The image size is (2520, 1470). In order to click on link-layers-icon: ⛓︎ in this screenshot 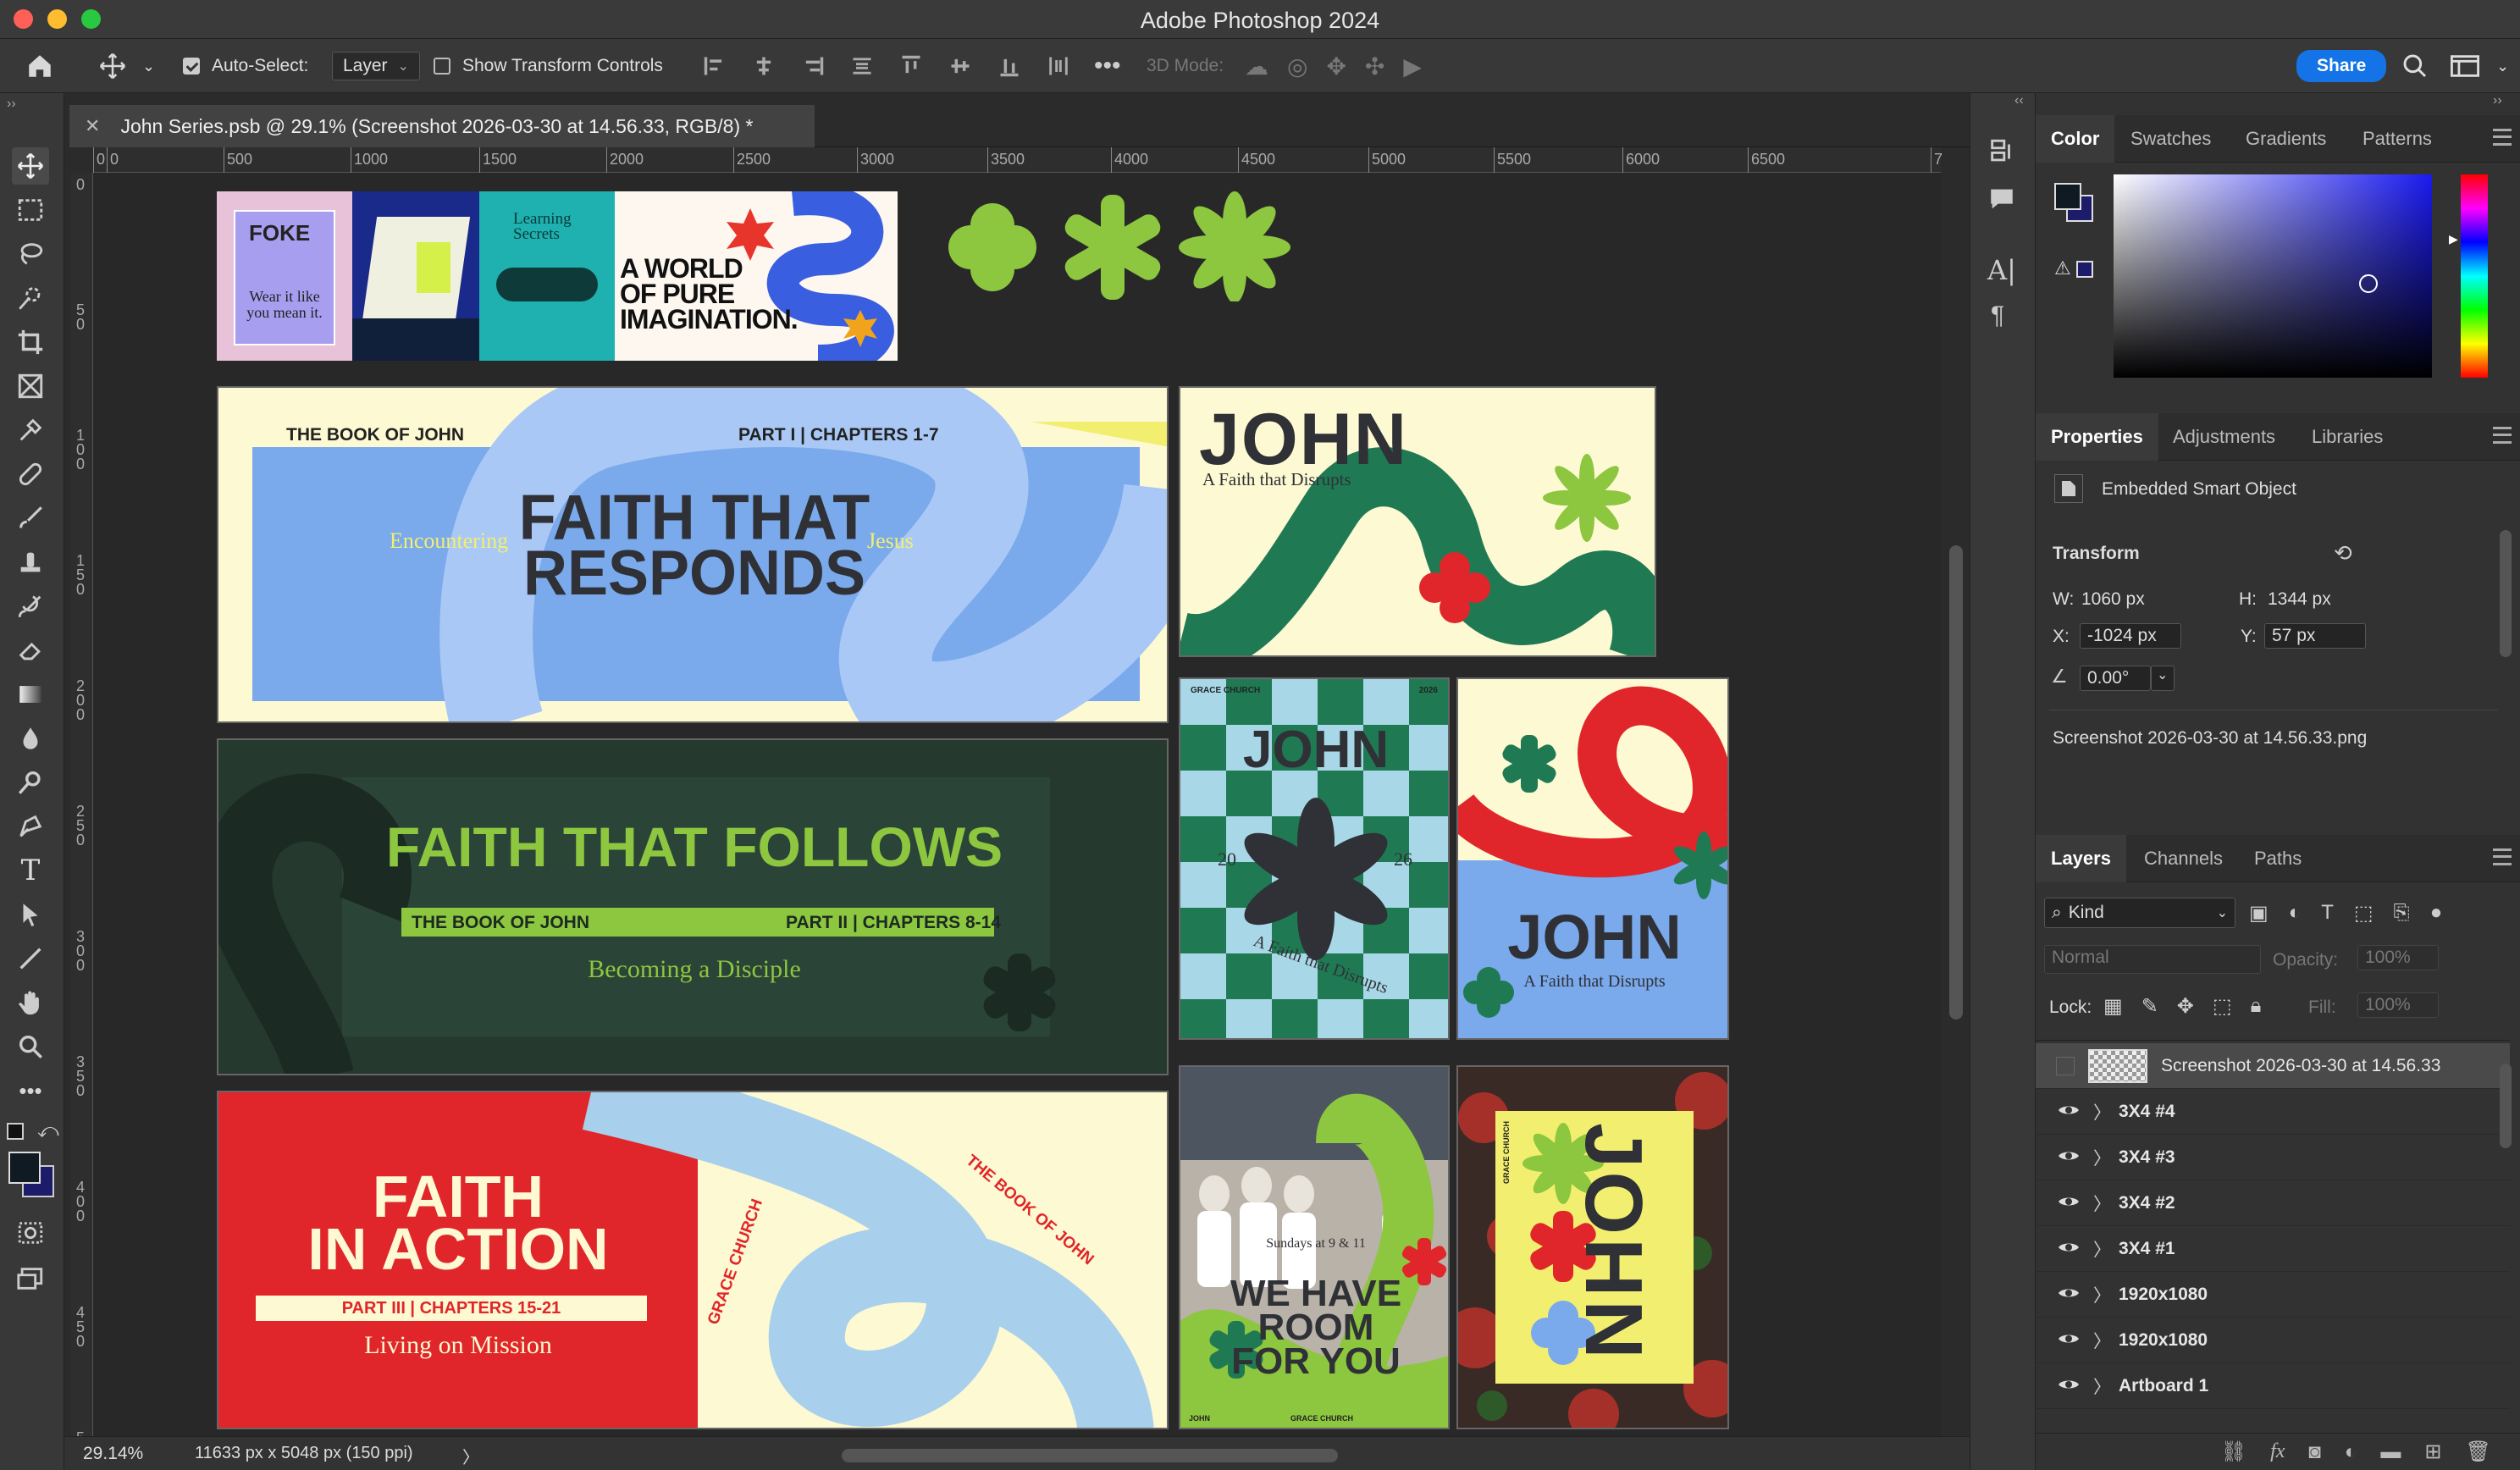, I will do `click(2233, 1452)`.